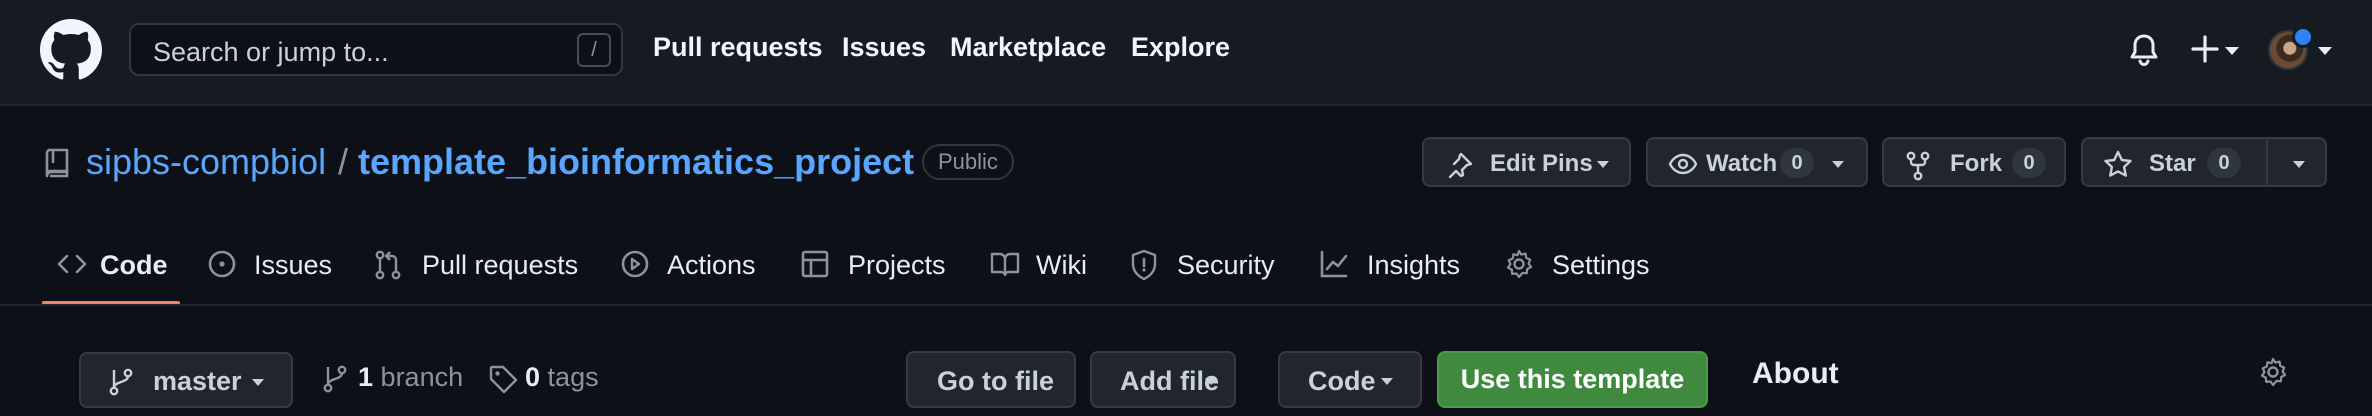  I want to click on search-shortcut-key: /, so click(594, 50).